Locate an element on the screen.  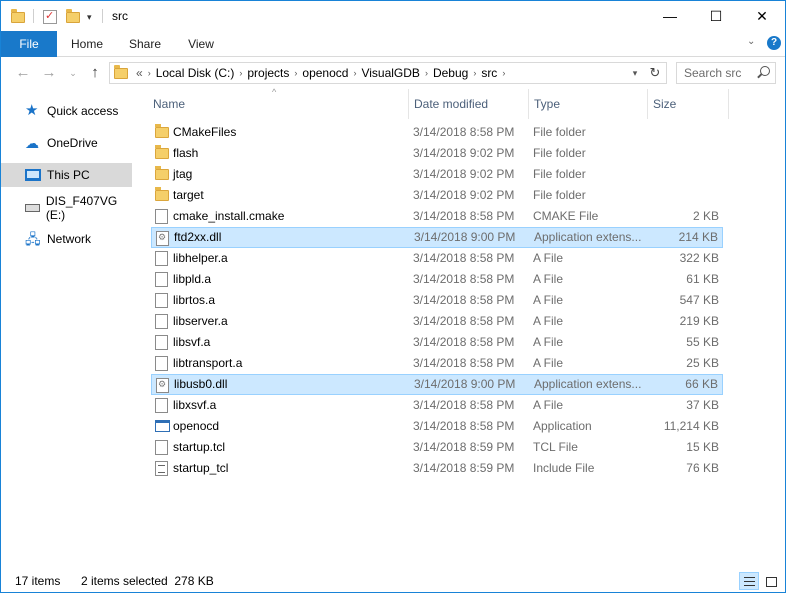
file-date-modified: 3/14/2018 9:00 PM is located at coordinates (465, 237).